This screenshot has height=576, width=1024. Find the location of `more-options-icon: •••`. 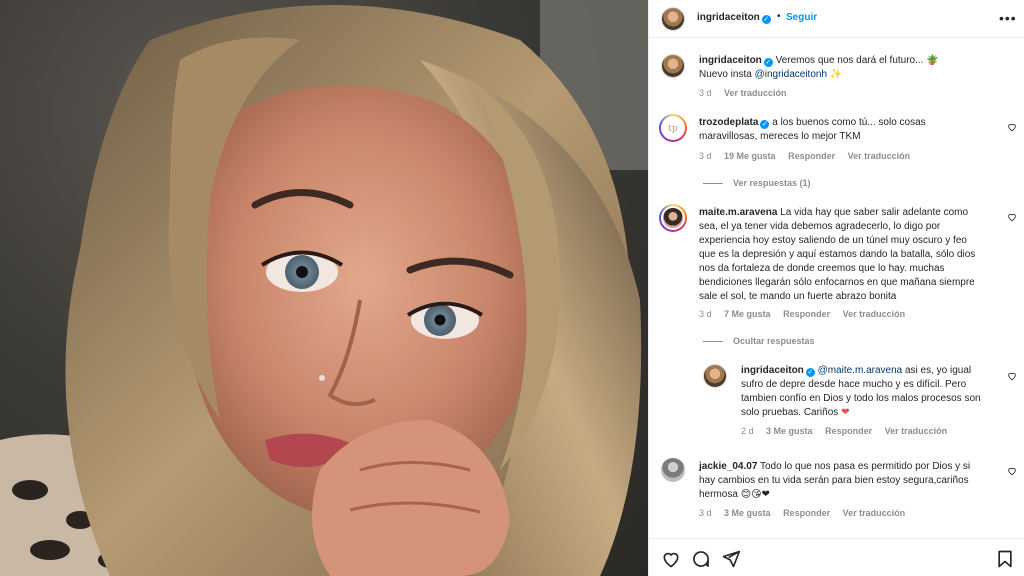

more-options-icon: ••• is located at coordinates (1008, 18).